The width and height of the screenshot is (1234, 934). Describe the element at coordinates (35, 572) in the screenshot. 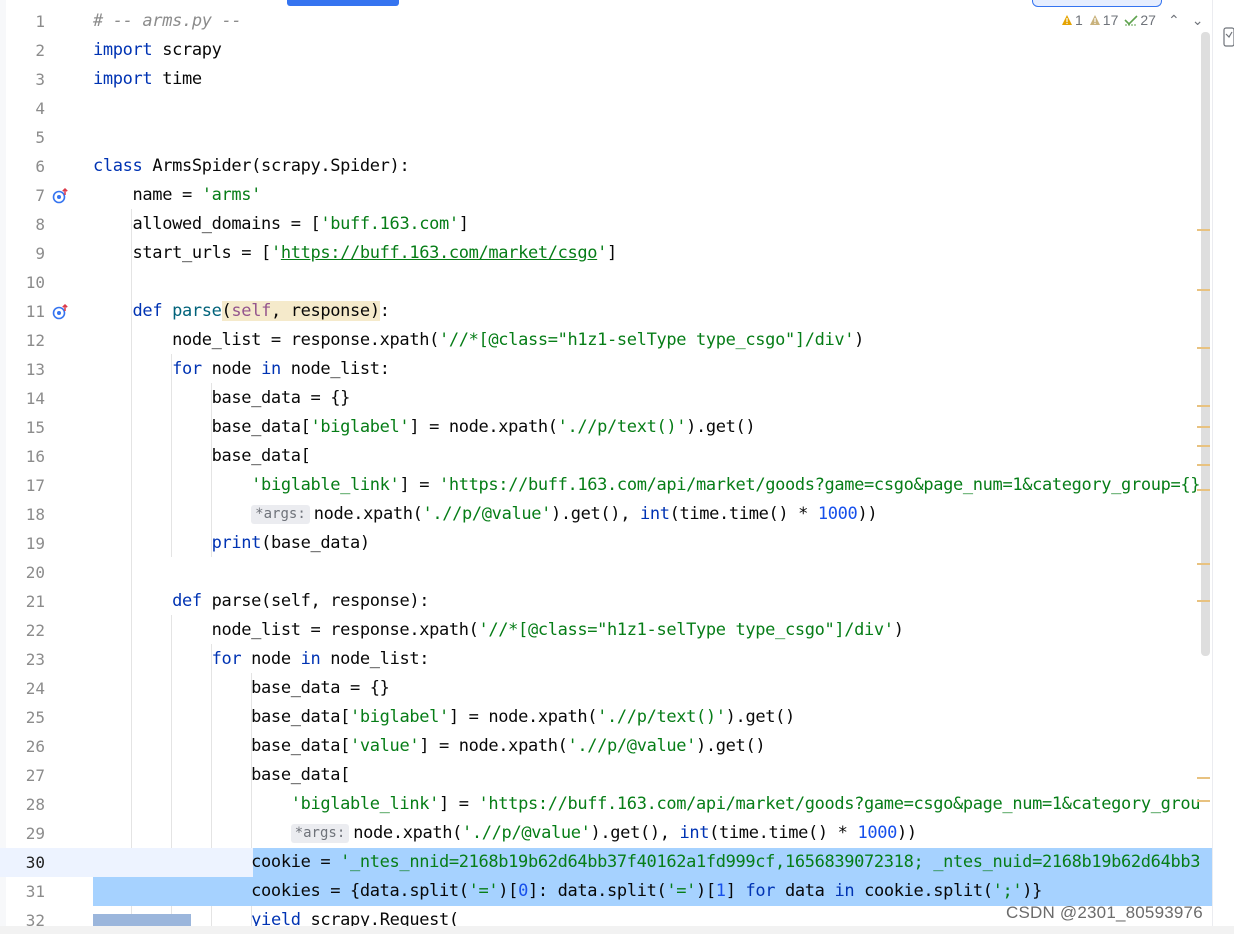

I see `line-number: 20` at that location.